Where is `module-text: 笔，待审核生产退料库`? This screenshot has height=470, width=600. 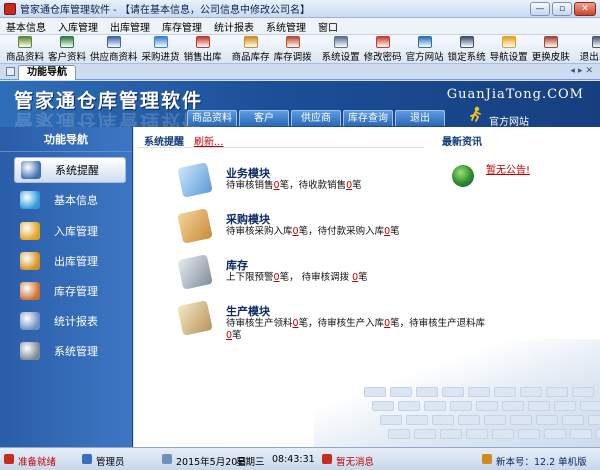 module-text: 笔，待审核生产退料库 is located at coordinates (438, 323).